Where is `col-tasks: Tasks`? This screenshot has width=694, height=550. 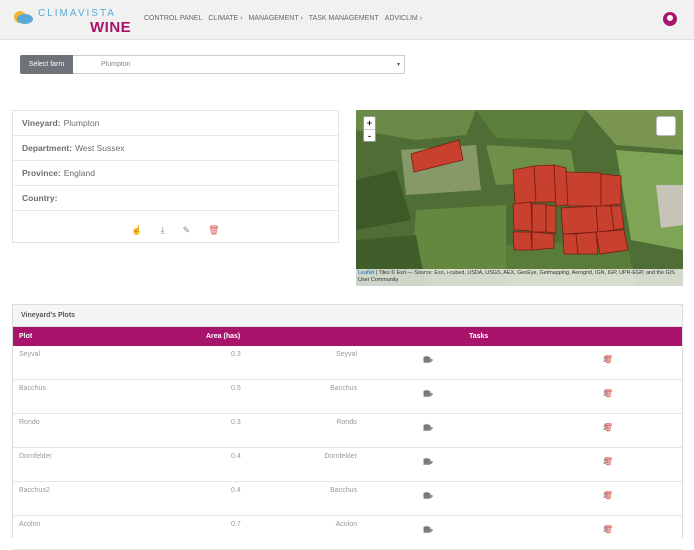
col-tasks: Tasks is located at coordinates (479, 336).